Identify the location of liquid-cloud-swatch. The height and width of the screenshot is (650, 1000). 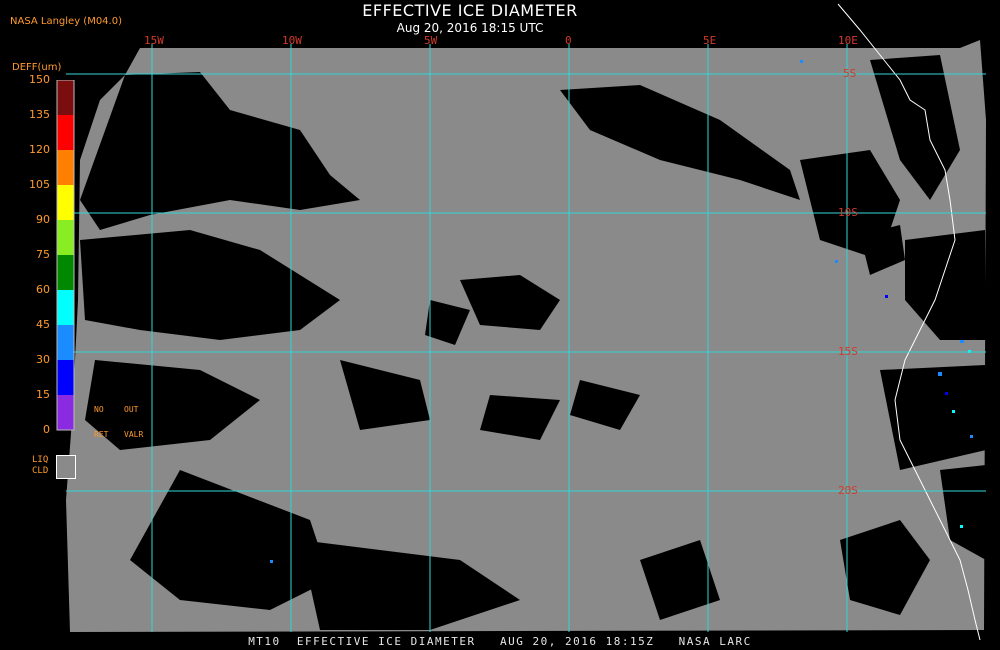
(66, 467).